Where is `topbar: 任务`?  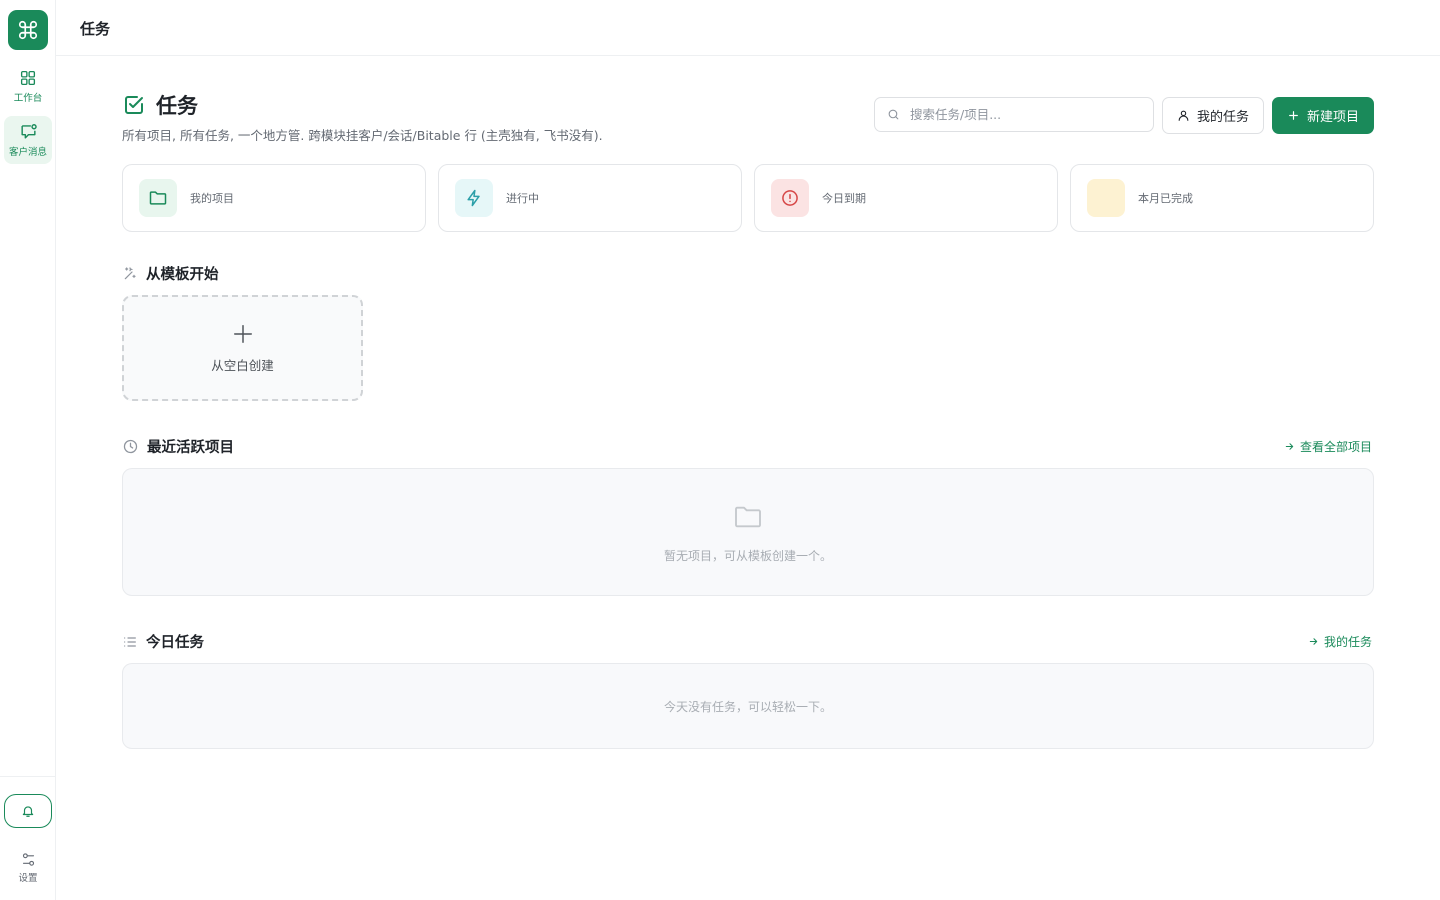
topbar: 任务 is located at coordinates (748, 28).